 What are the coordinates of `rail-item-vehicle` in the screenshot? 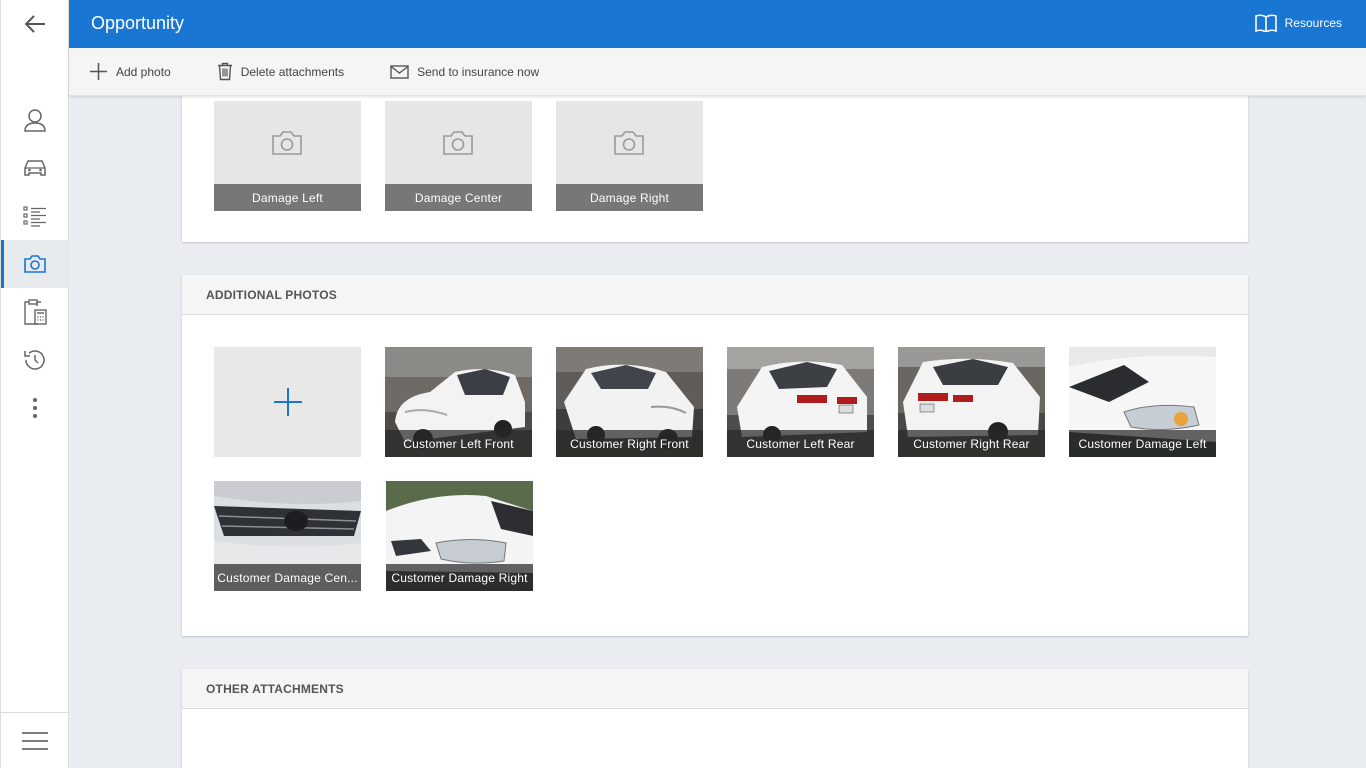 It's located at (35, 168).